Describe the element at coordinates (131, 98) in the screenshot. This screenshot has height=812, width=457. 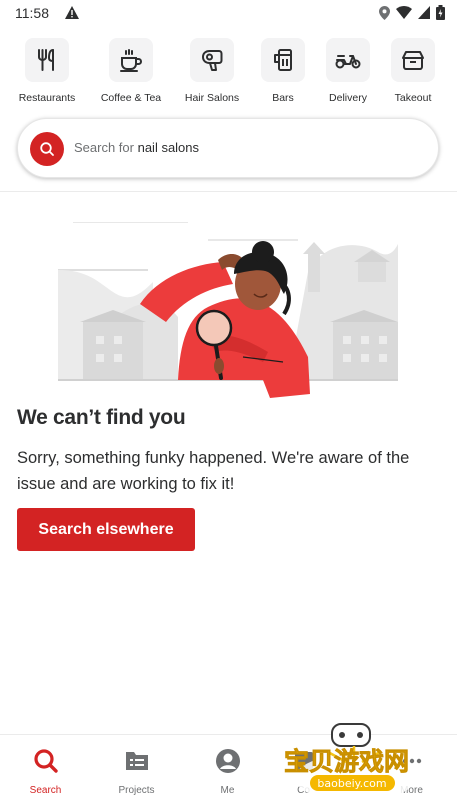
I see `category-label: Coffee & Tea` at that location.